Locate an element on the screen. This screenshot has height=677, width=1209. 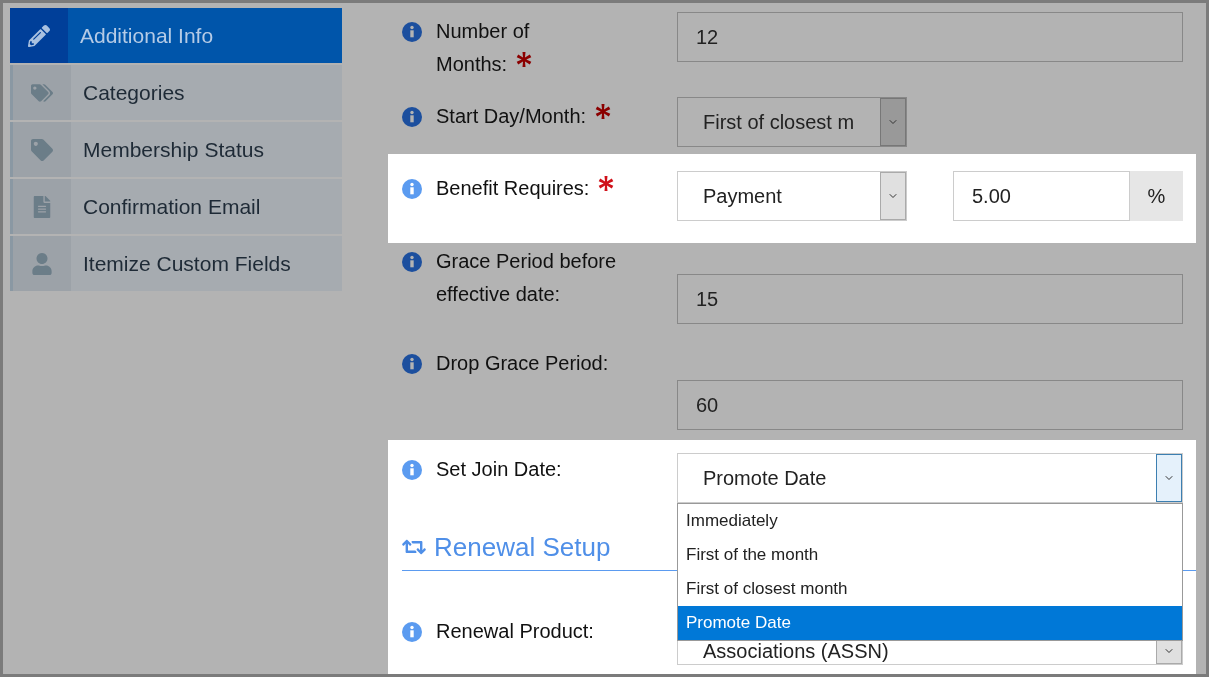
field-label: Set Join Date: is located at coordinates (499, 469).